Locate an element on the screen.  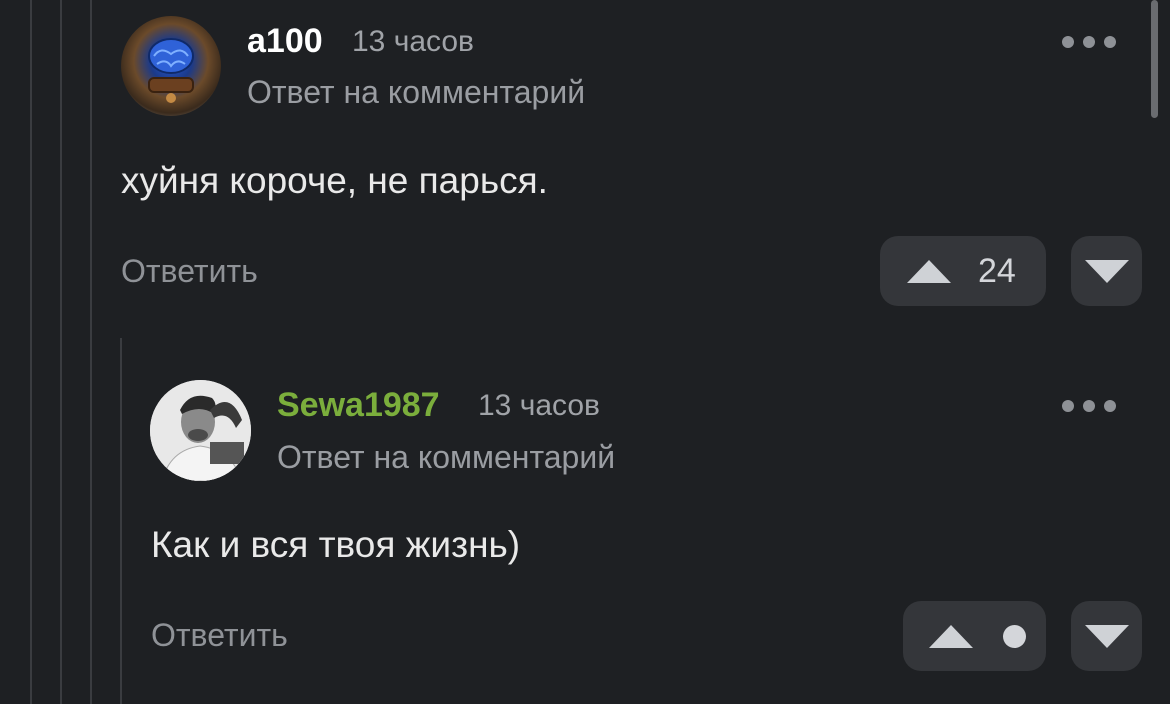
vote-count: 24 is located at coordinates (997, 270).